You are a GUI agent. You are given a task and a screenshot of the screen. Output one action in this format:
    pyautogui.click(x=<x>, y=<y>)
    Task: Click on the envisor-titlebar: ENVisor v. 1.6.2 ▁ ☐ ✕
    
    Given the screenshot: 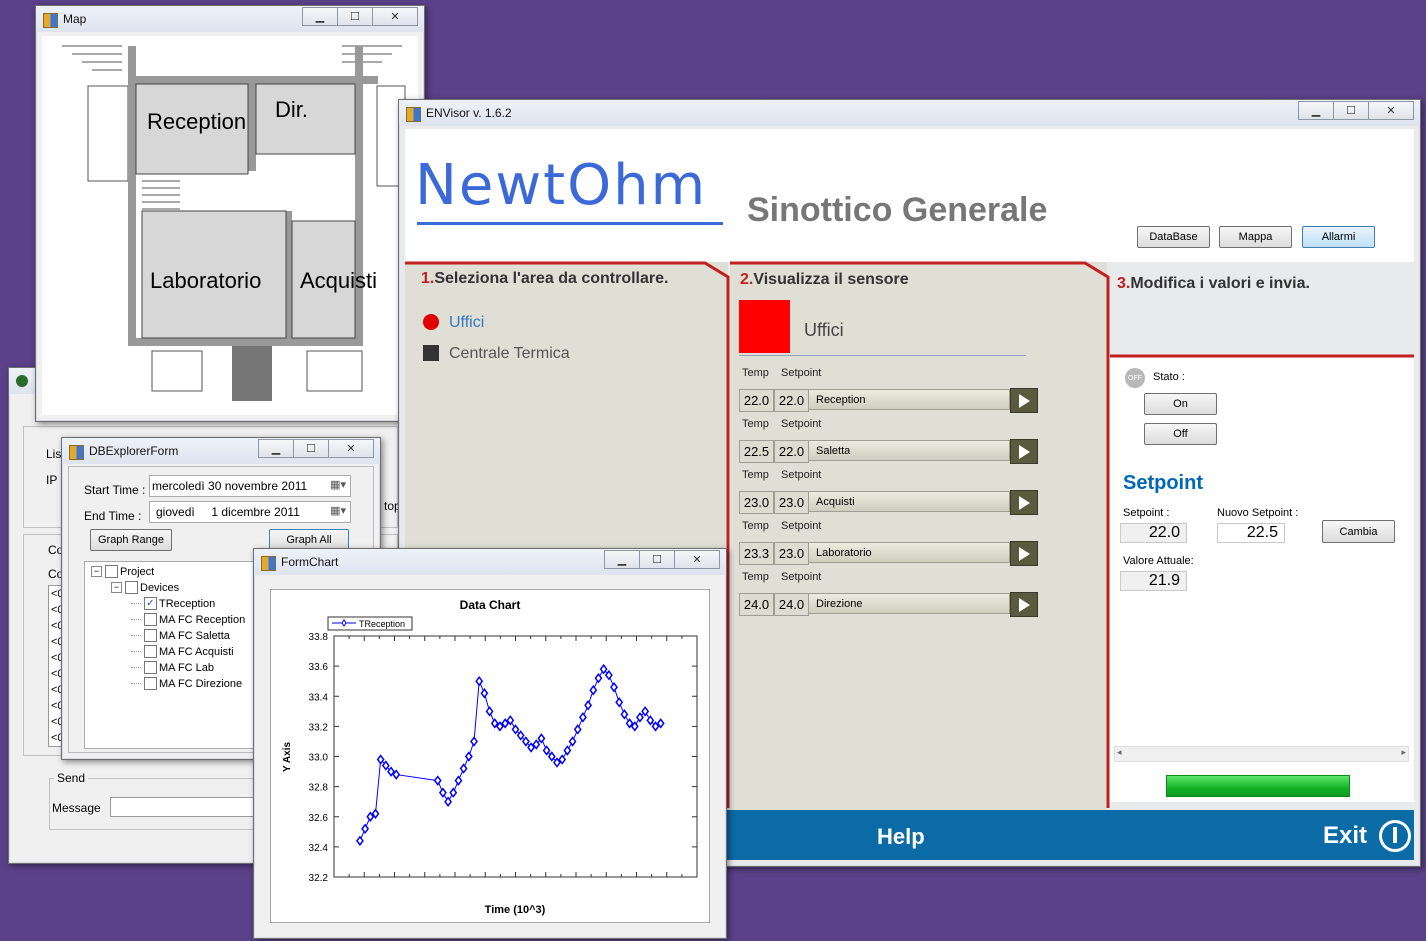 What is the action you would take?
    pyautogui.click(x=909, y=113)
    